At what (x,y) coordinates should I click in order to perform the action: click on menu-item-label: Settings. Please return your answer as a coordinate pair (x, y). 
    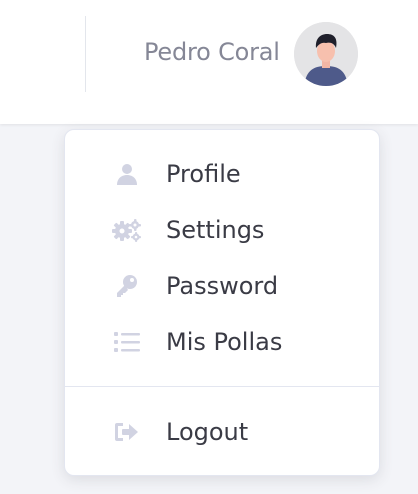
    Looking at the image, I should click on (215, 230).